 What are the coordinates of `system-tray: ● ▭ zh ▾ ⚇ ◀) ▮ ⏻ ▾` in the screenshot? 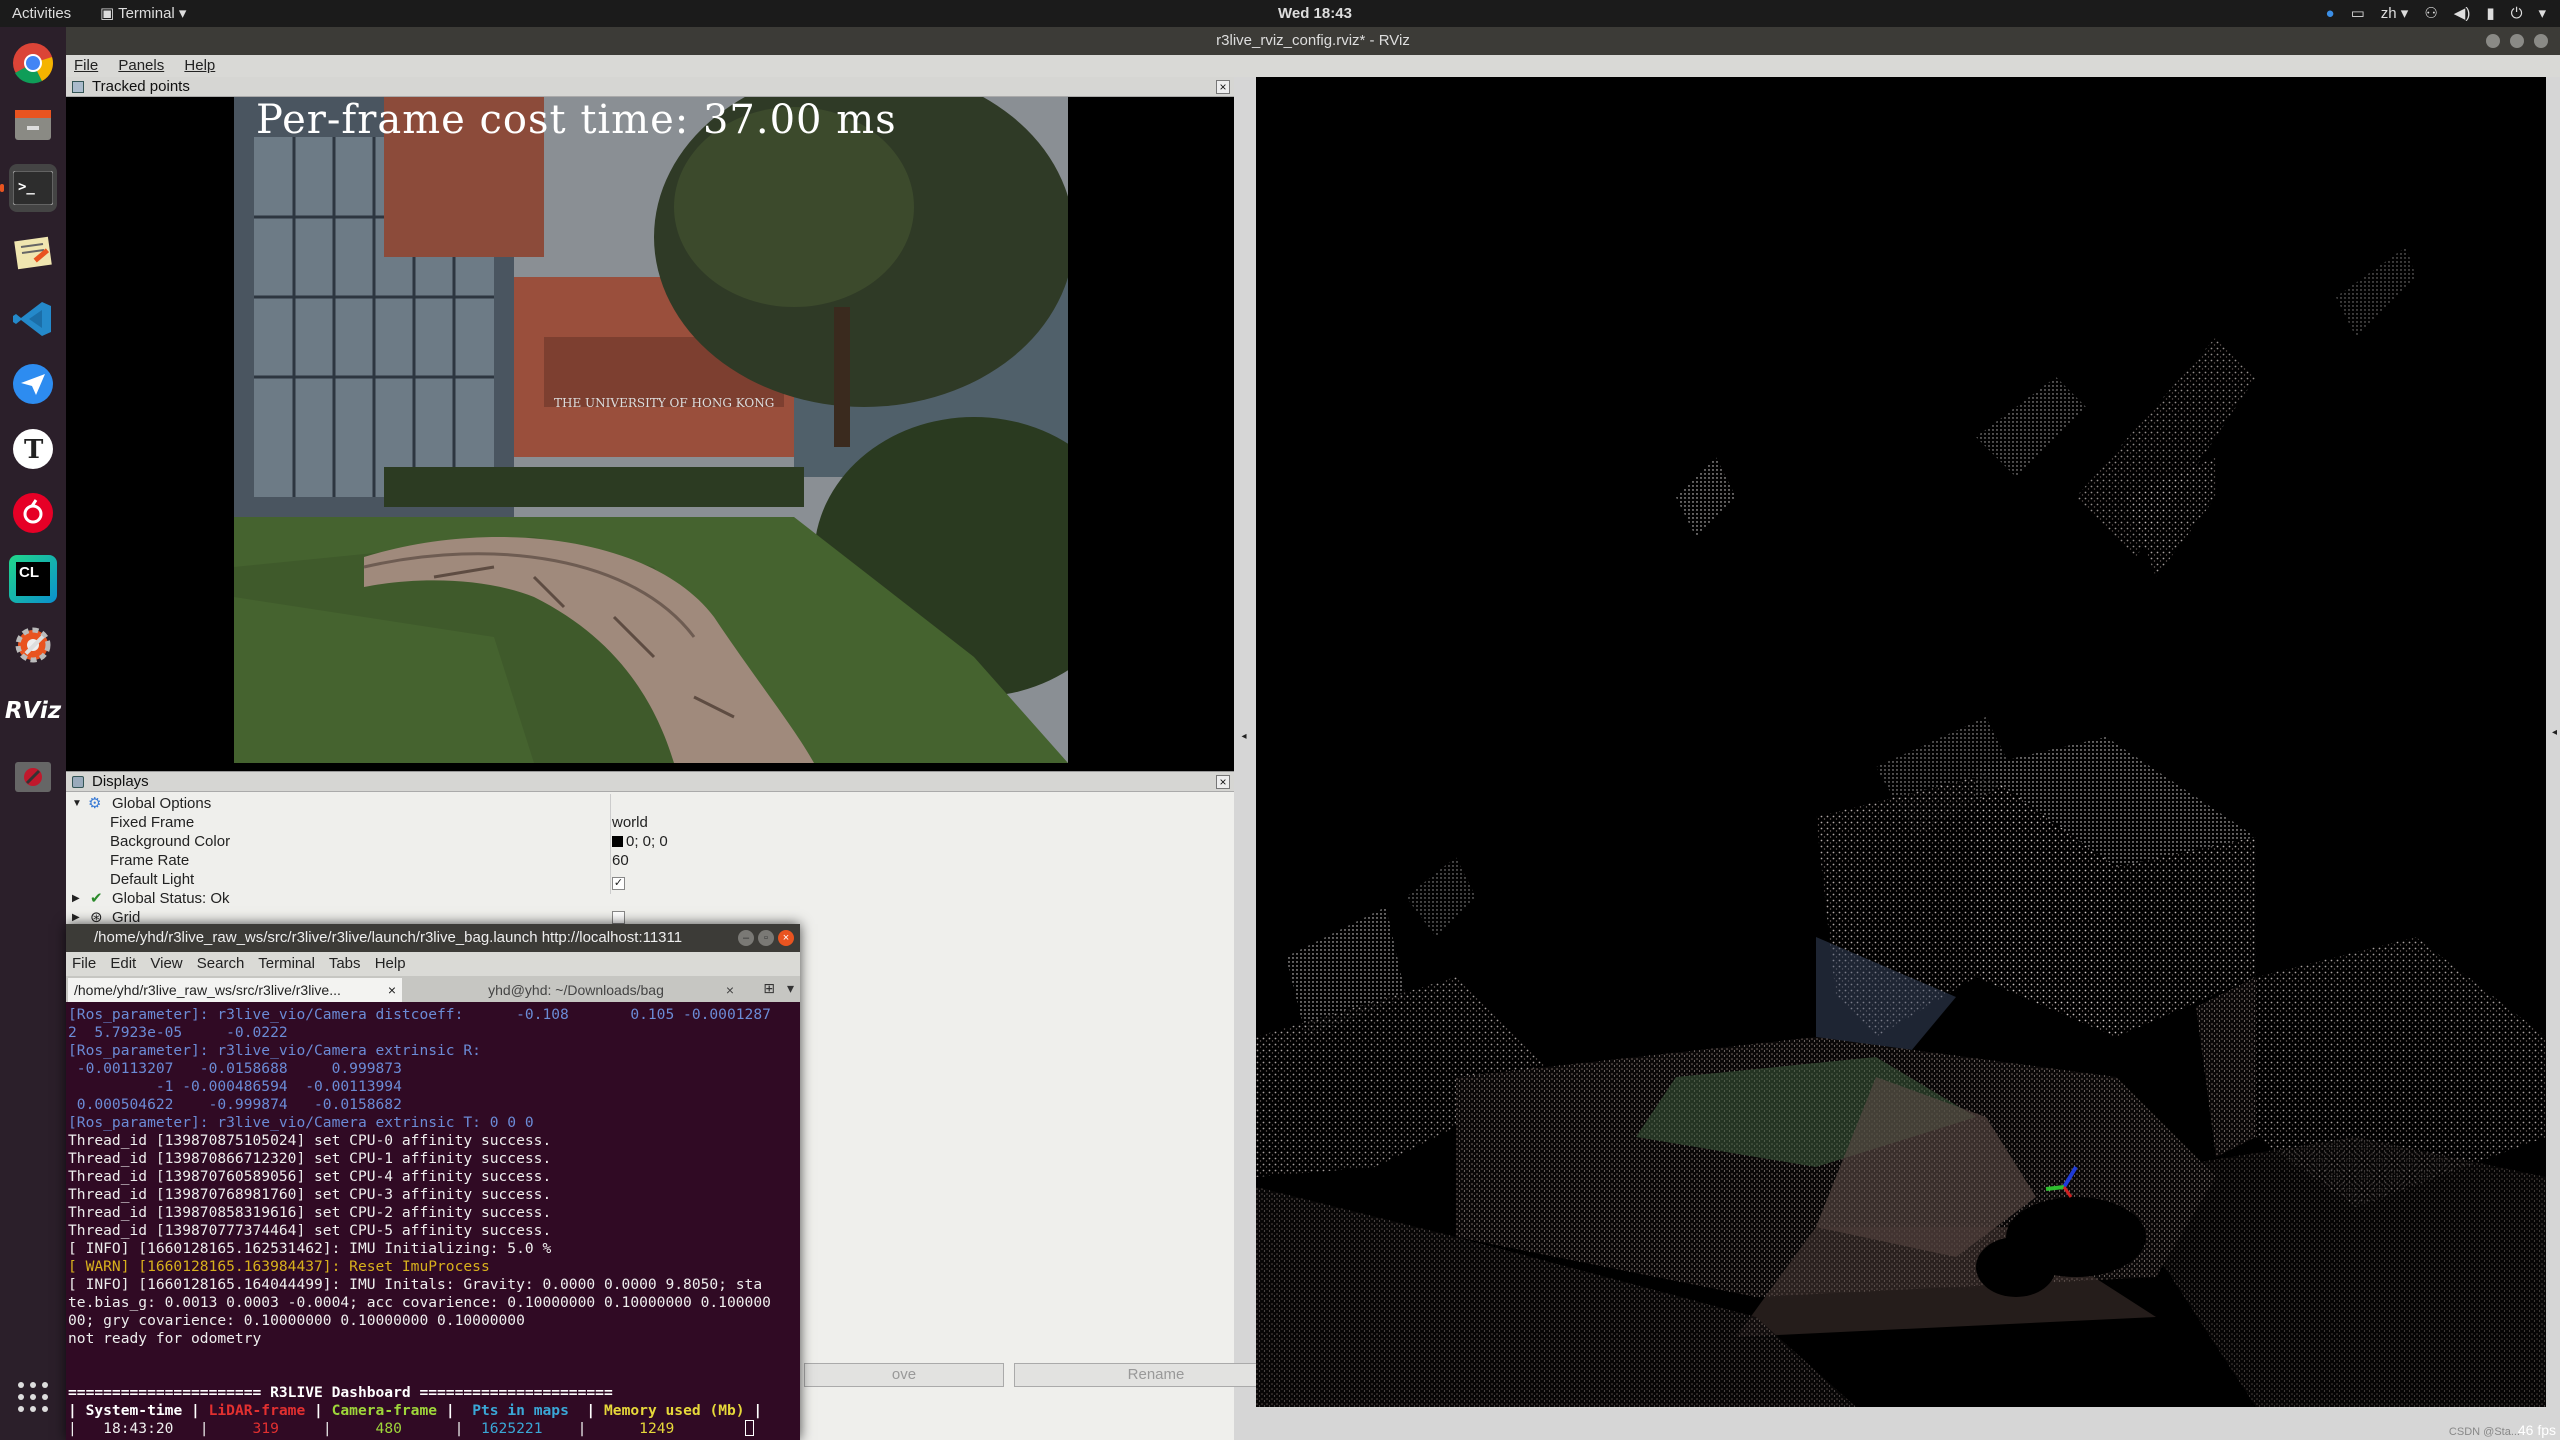 It's located at (2436, 13).